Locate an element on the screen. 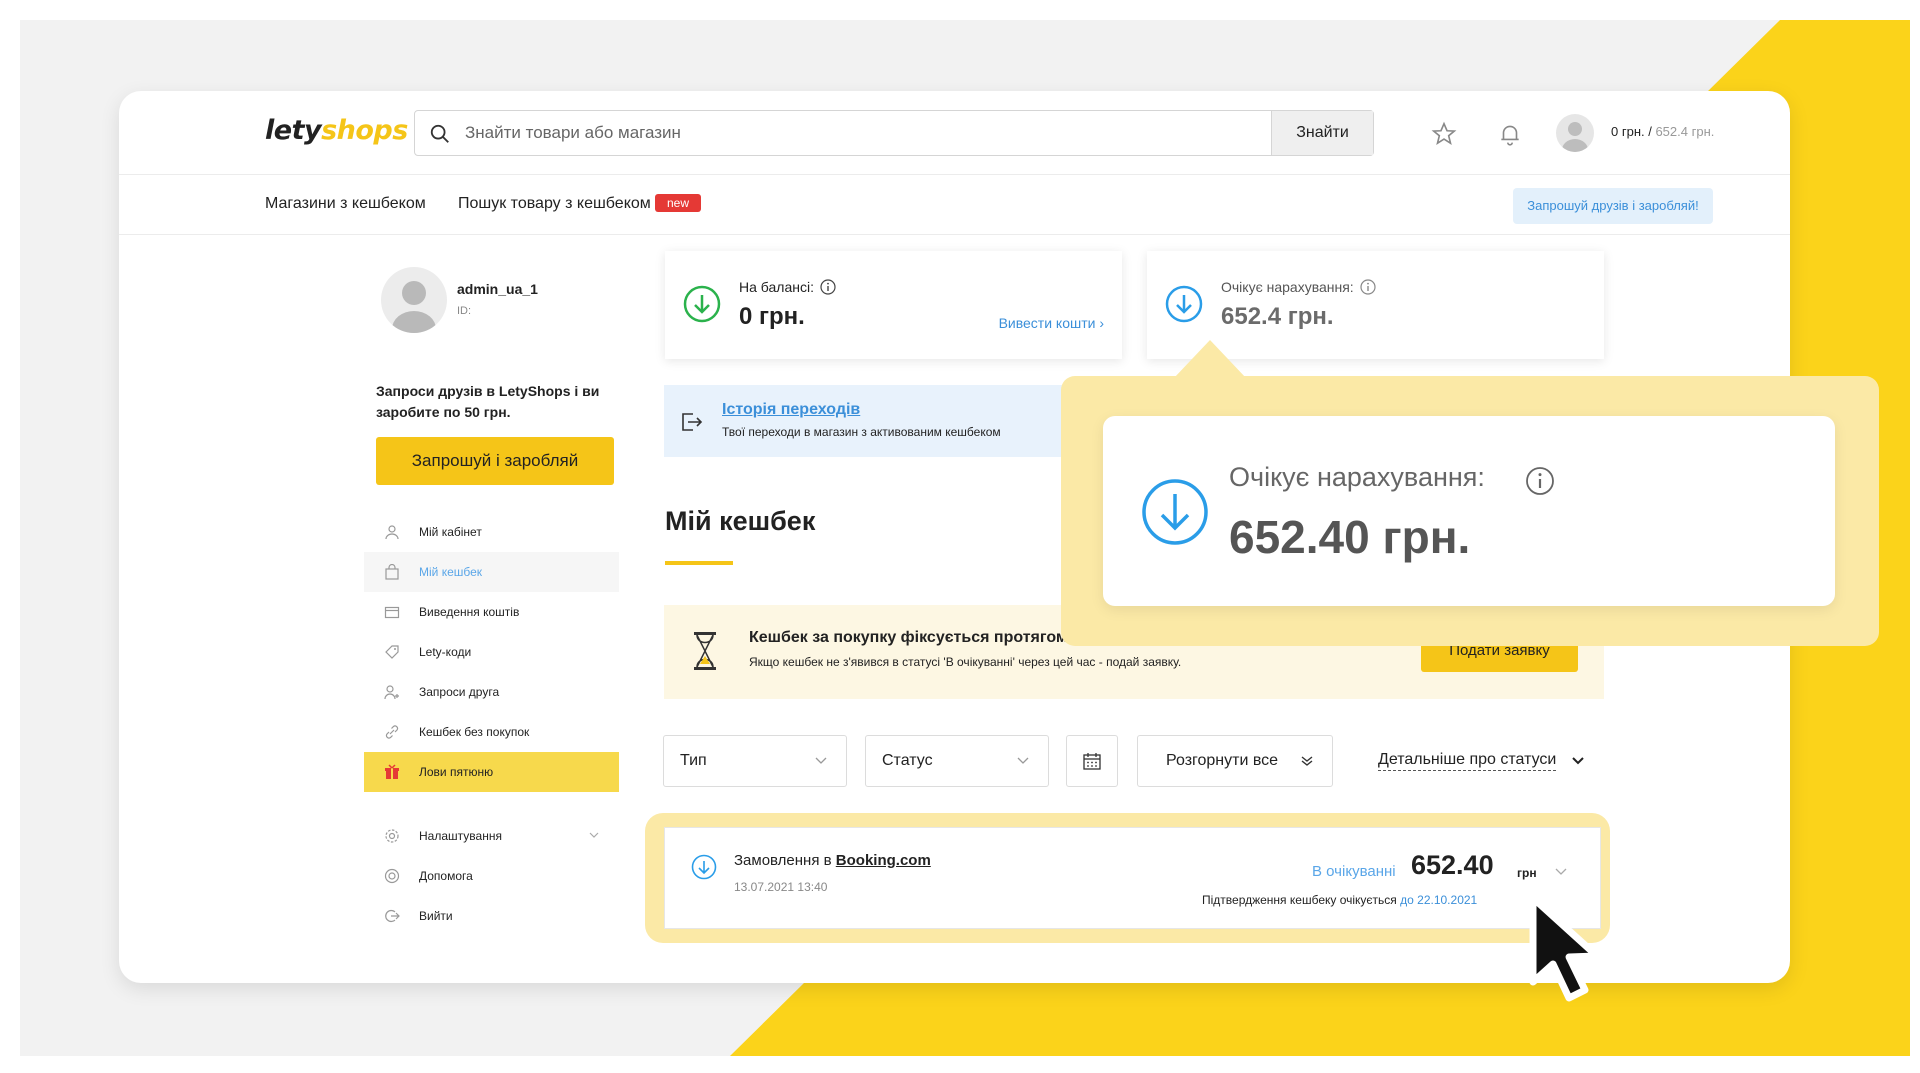 The width and height of the screenshot is (1920, 1073). hourglass-icon is located at coordinates (705, 651).